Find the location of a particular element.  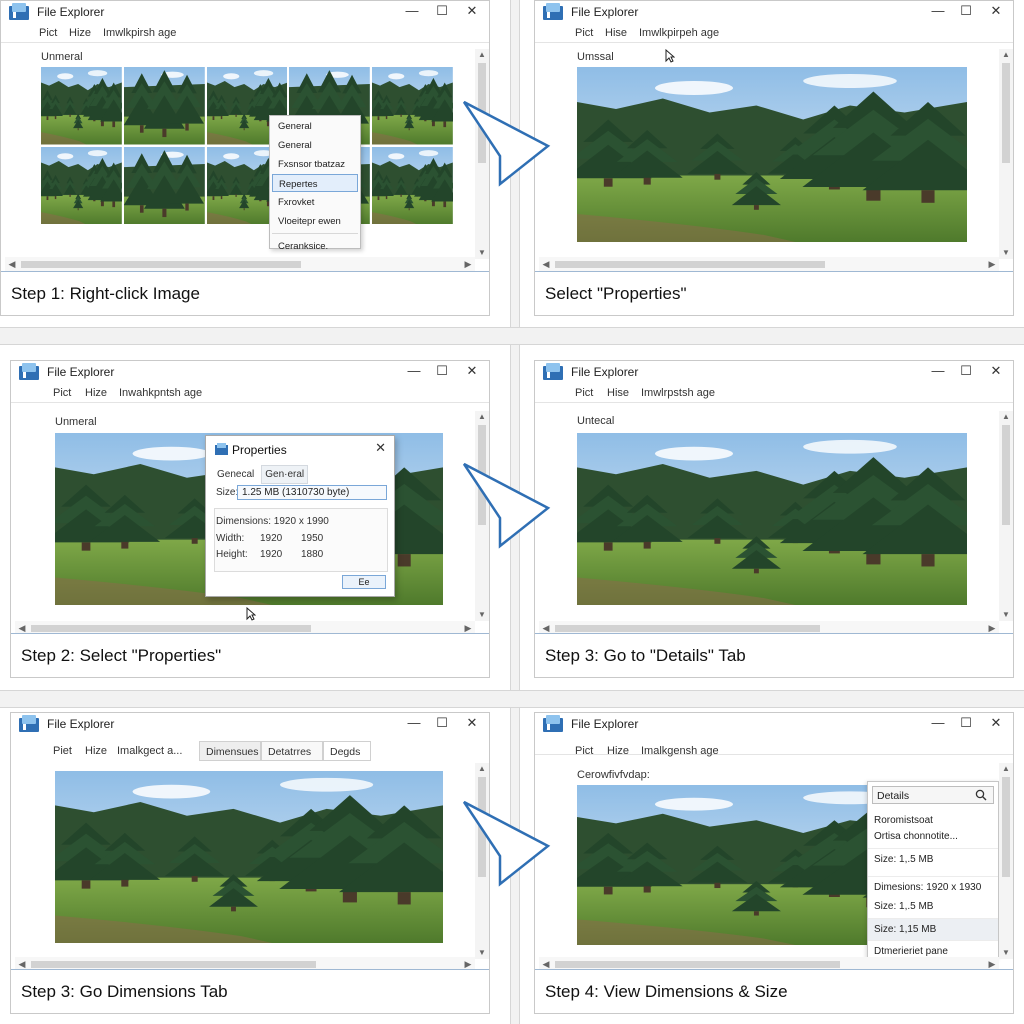

context-menu-item-properties: Repertes is located at coordinates (315, 183).